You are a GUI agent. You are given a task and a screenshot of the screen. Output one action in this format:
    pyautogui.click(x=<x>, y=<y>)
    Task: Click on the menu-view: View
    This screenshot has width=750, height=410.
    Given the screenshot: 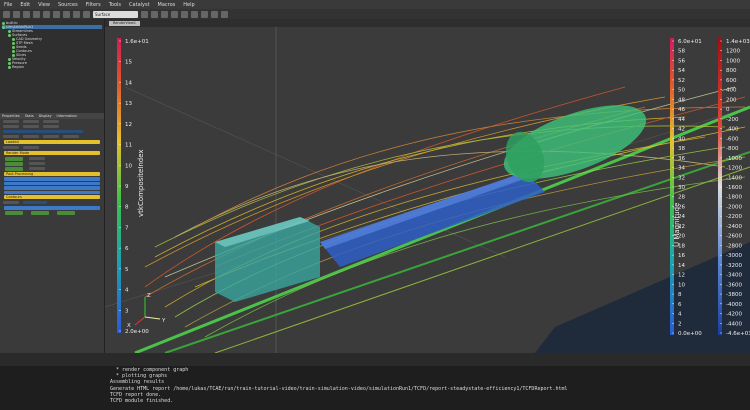 What is the action you would take?
    pyautogui.click(x=44, y=5)
    